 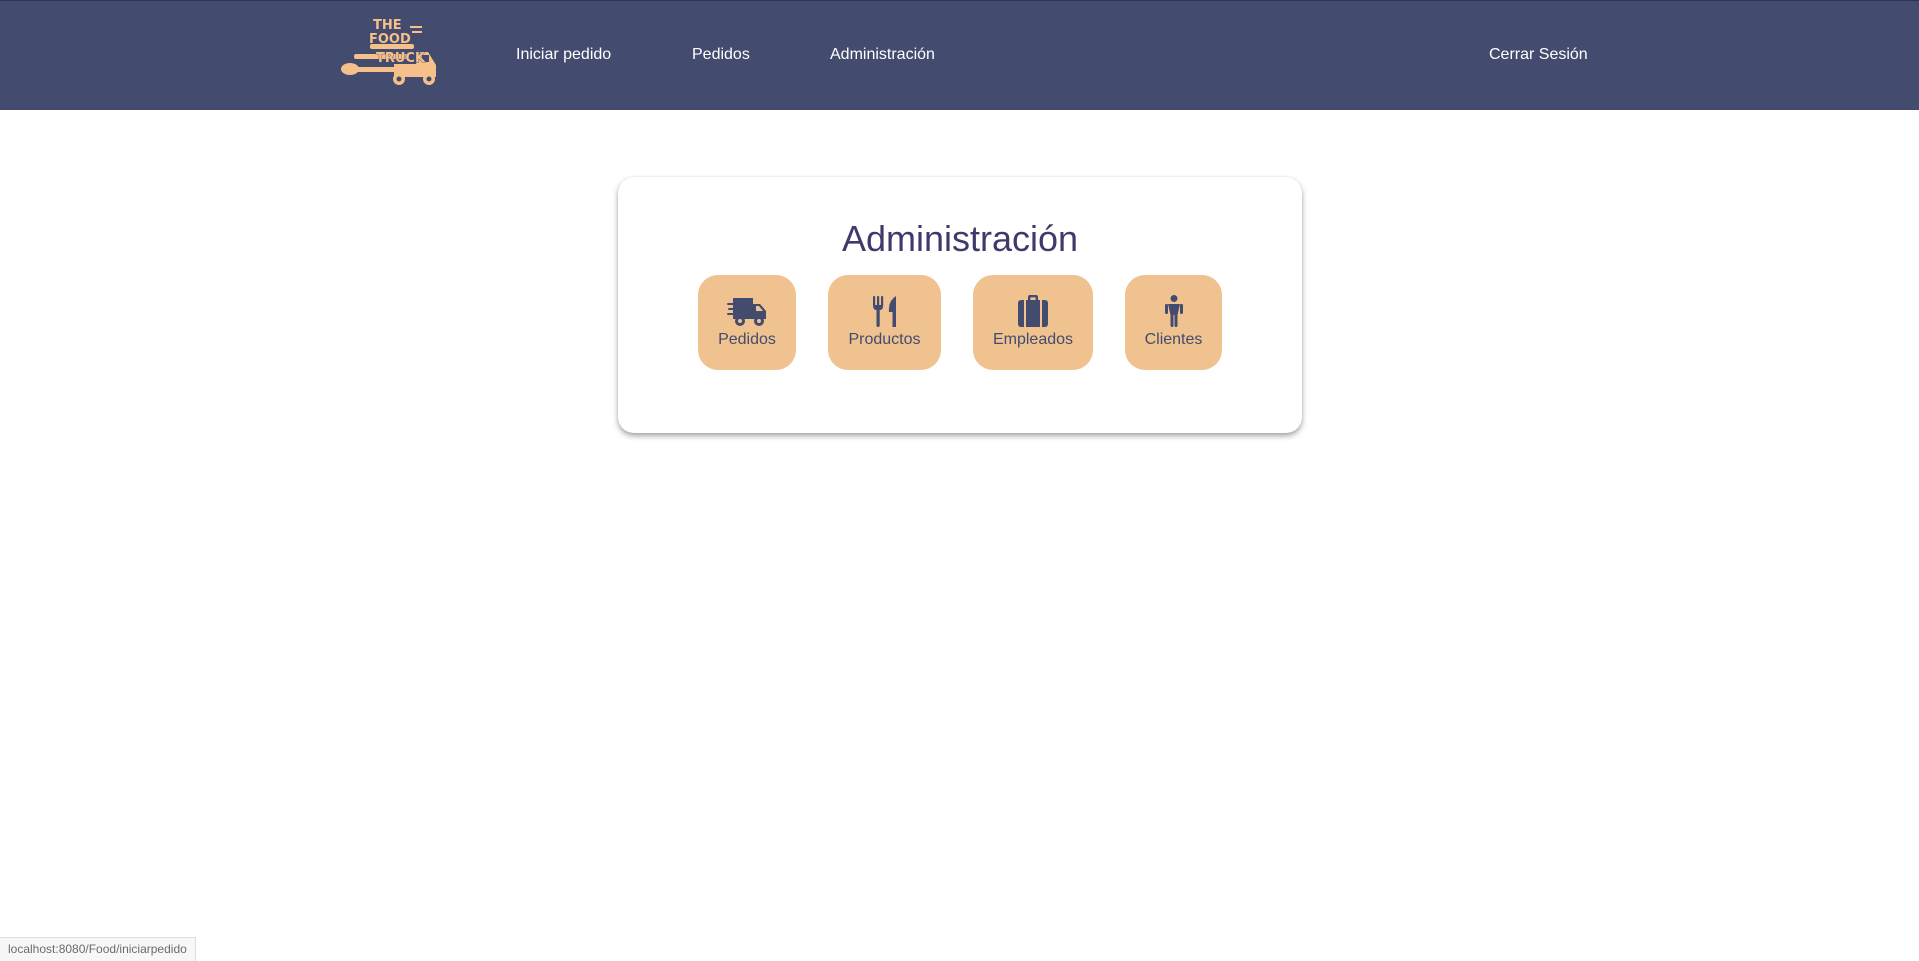 What do you see at coordinates (882, 55) in the screenshot?
I see `nav-administracion: Administración` at bounding box center [882, 55].